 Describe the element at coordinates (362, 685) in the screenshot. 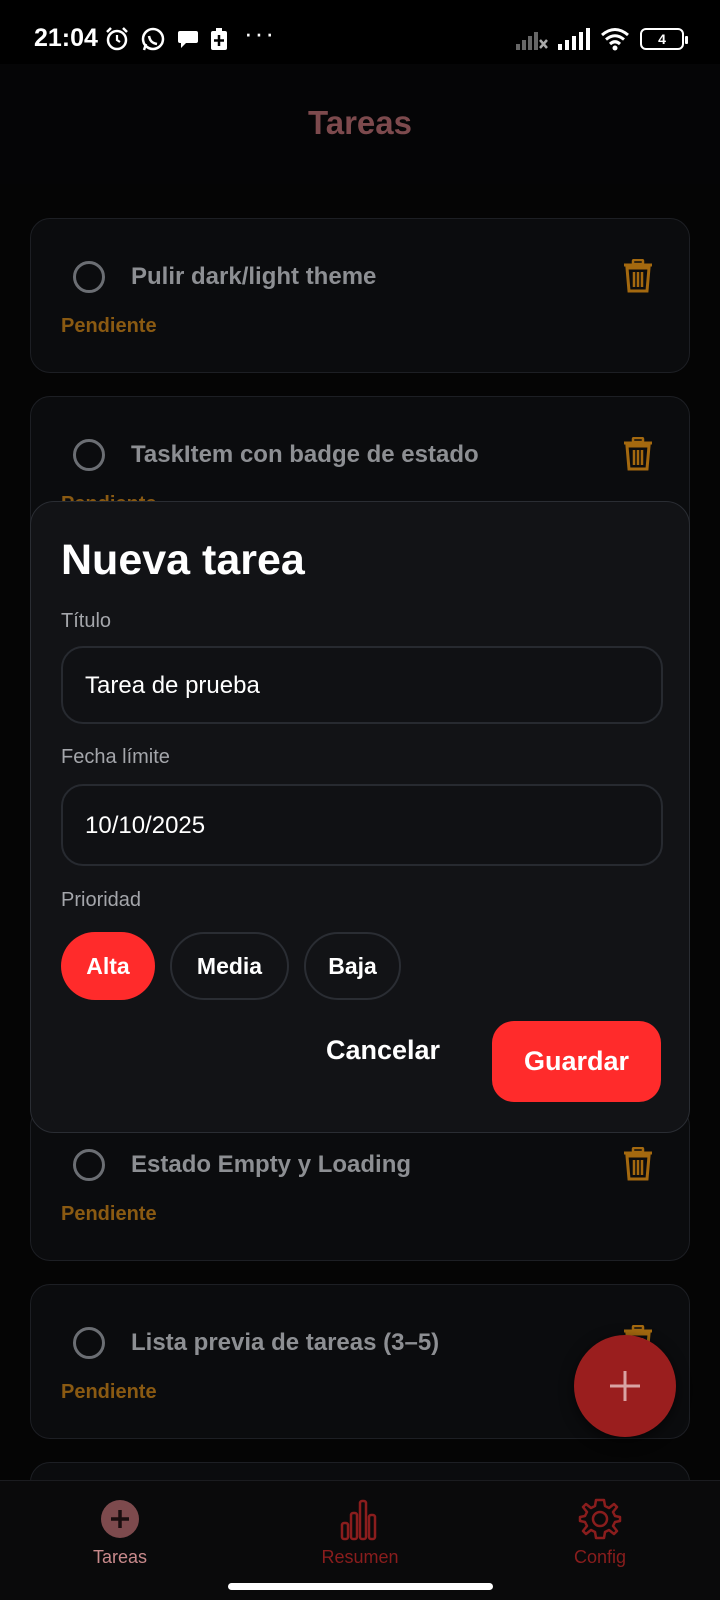

I see `title-input: Tarea de prueba` at that location.